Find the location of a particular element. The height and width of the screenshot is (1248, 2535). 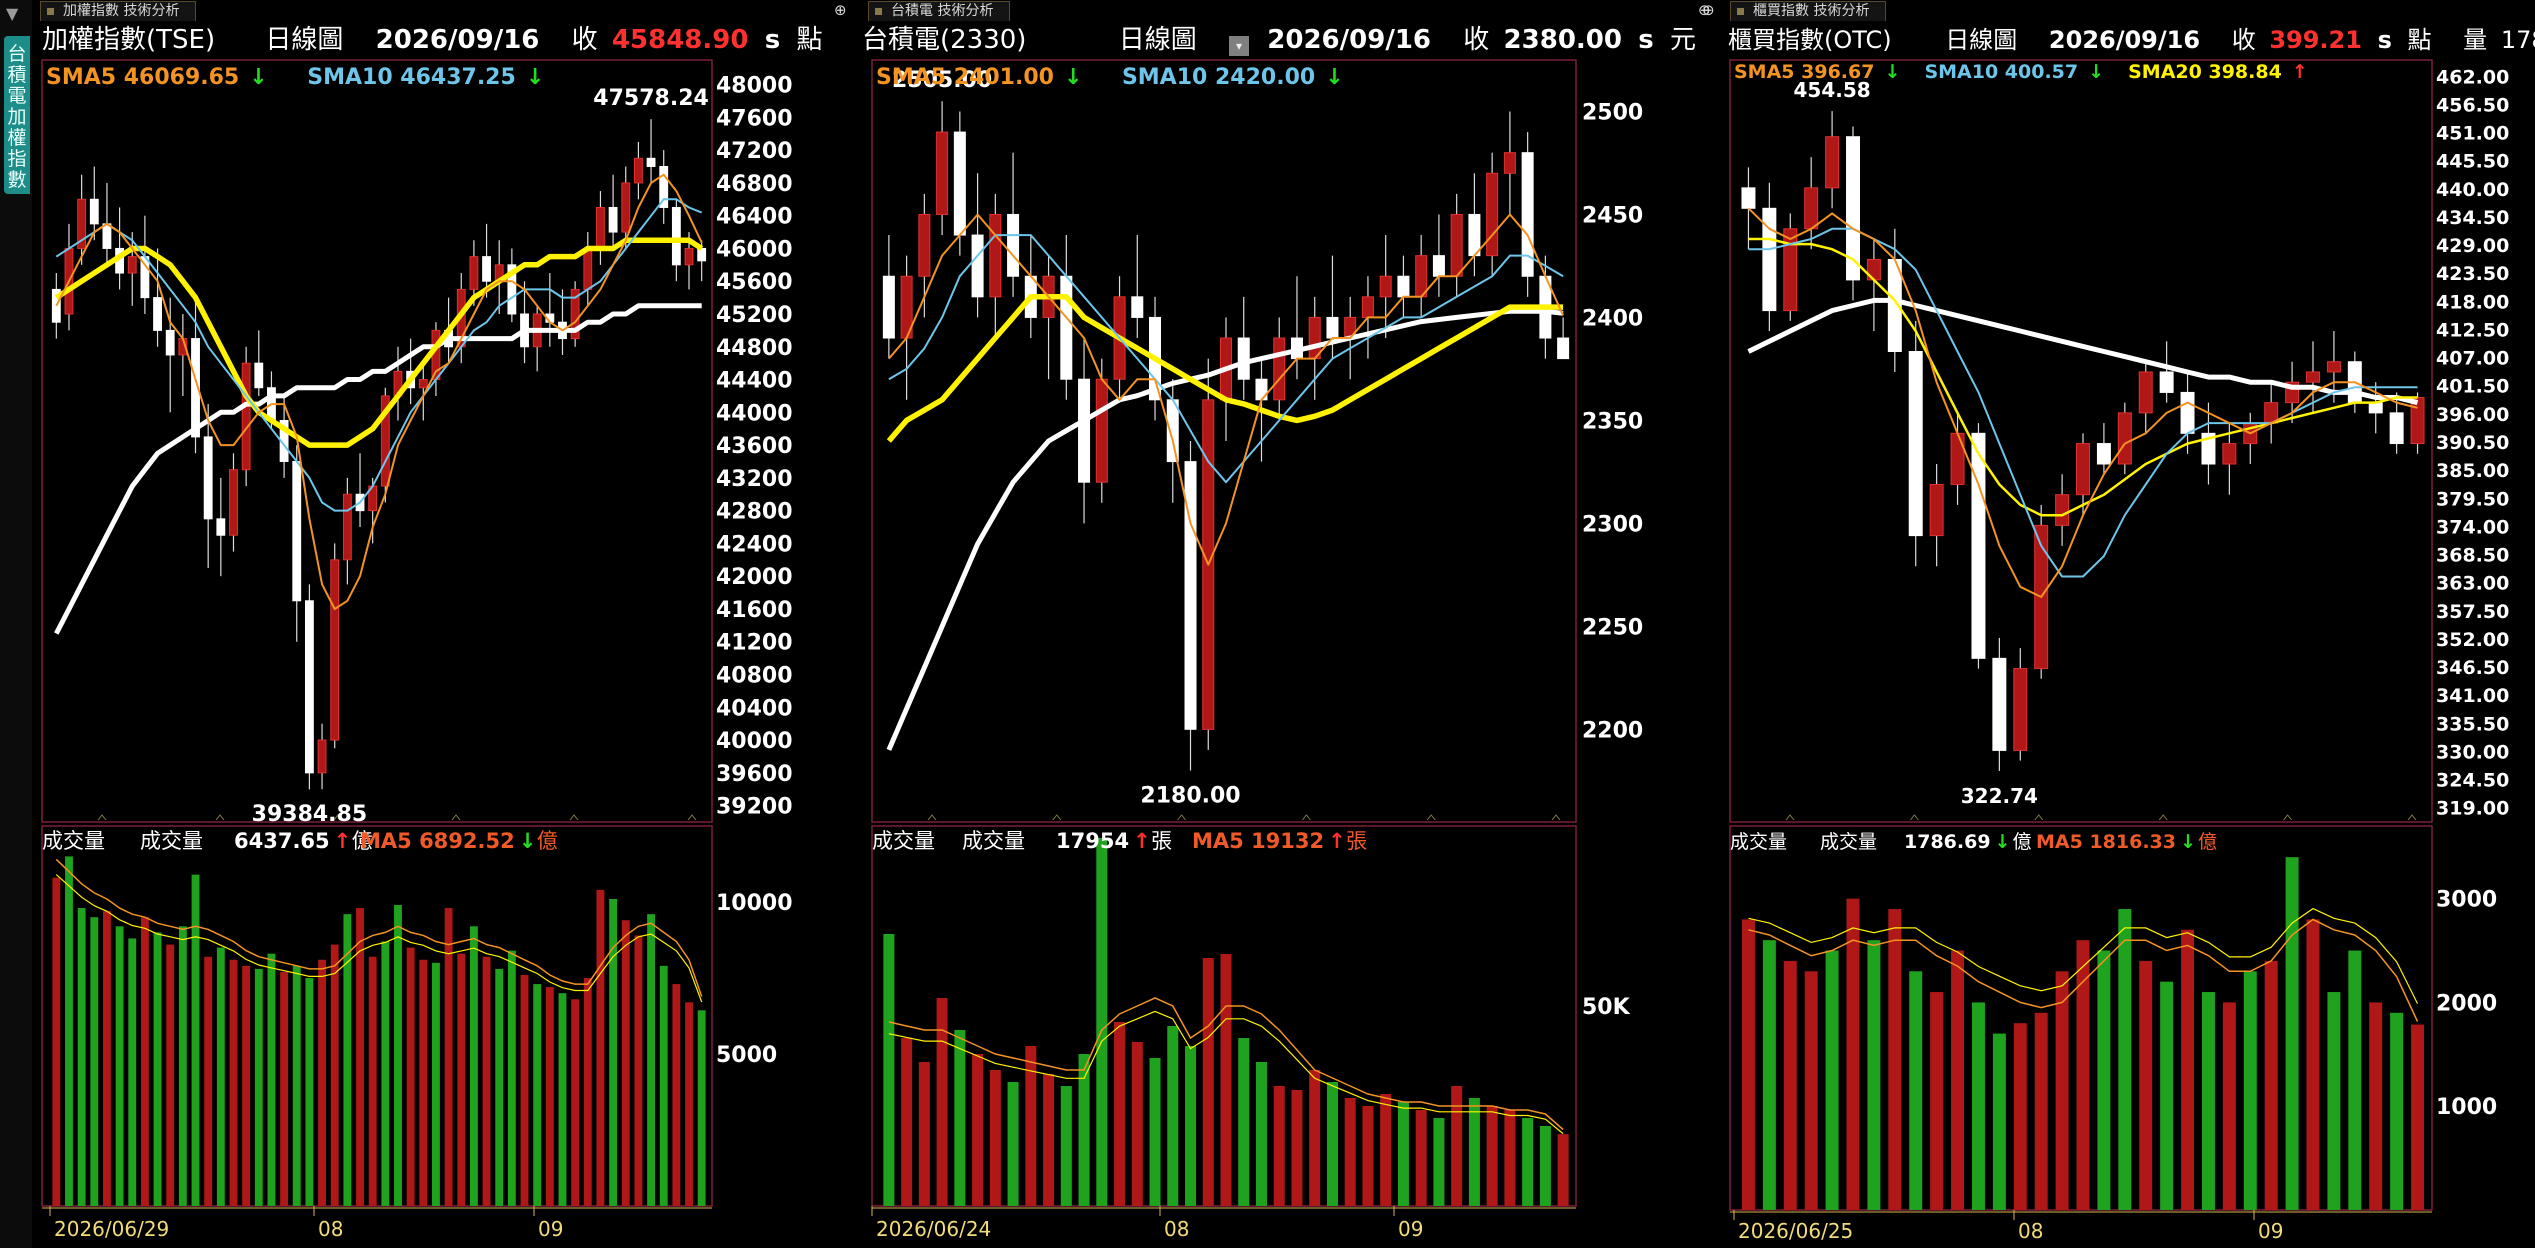

low-price-label: 2180.00 is located at coordinates (1190, 796).